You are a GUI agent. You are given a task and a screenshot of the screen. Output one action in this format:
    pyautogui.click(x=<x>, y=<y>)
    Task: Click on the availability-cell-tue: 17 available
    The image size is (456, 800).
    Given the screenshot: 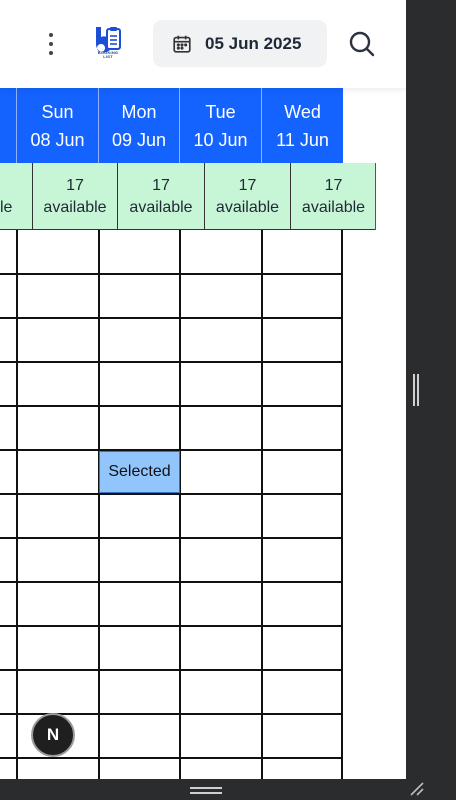 What is the action you would take?
    pyautogui.click(x=248, y=196)
    